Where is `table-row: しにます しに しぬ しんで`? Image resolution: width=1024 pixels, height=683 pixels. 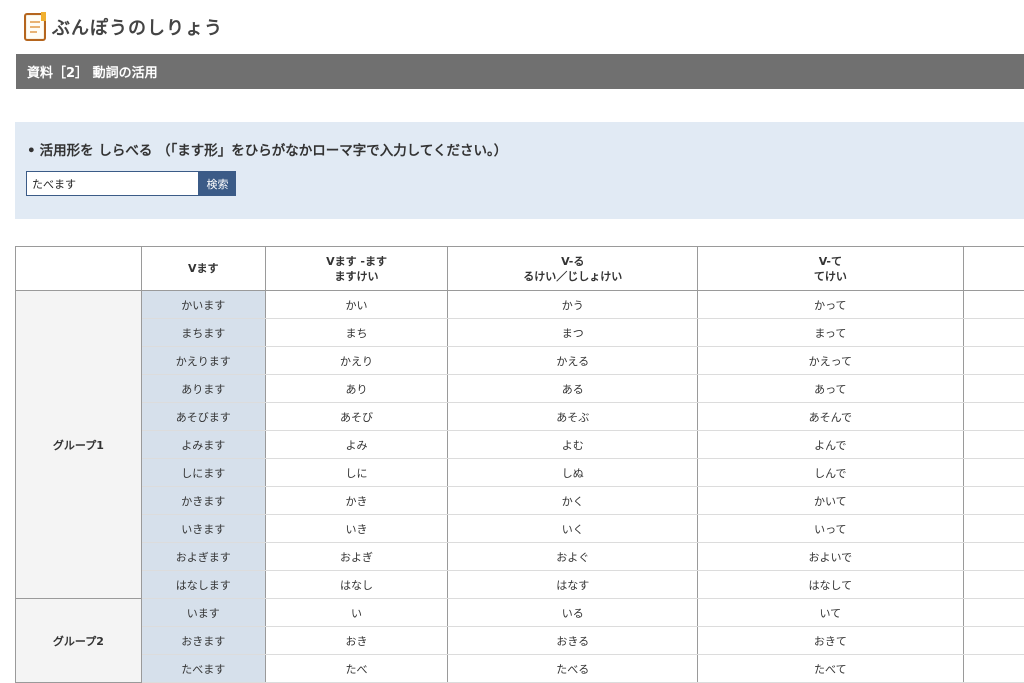
table-row: しにます しに しぬ しんで is located at coordinates (520, 472).